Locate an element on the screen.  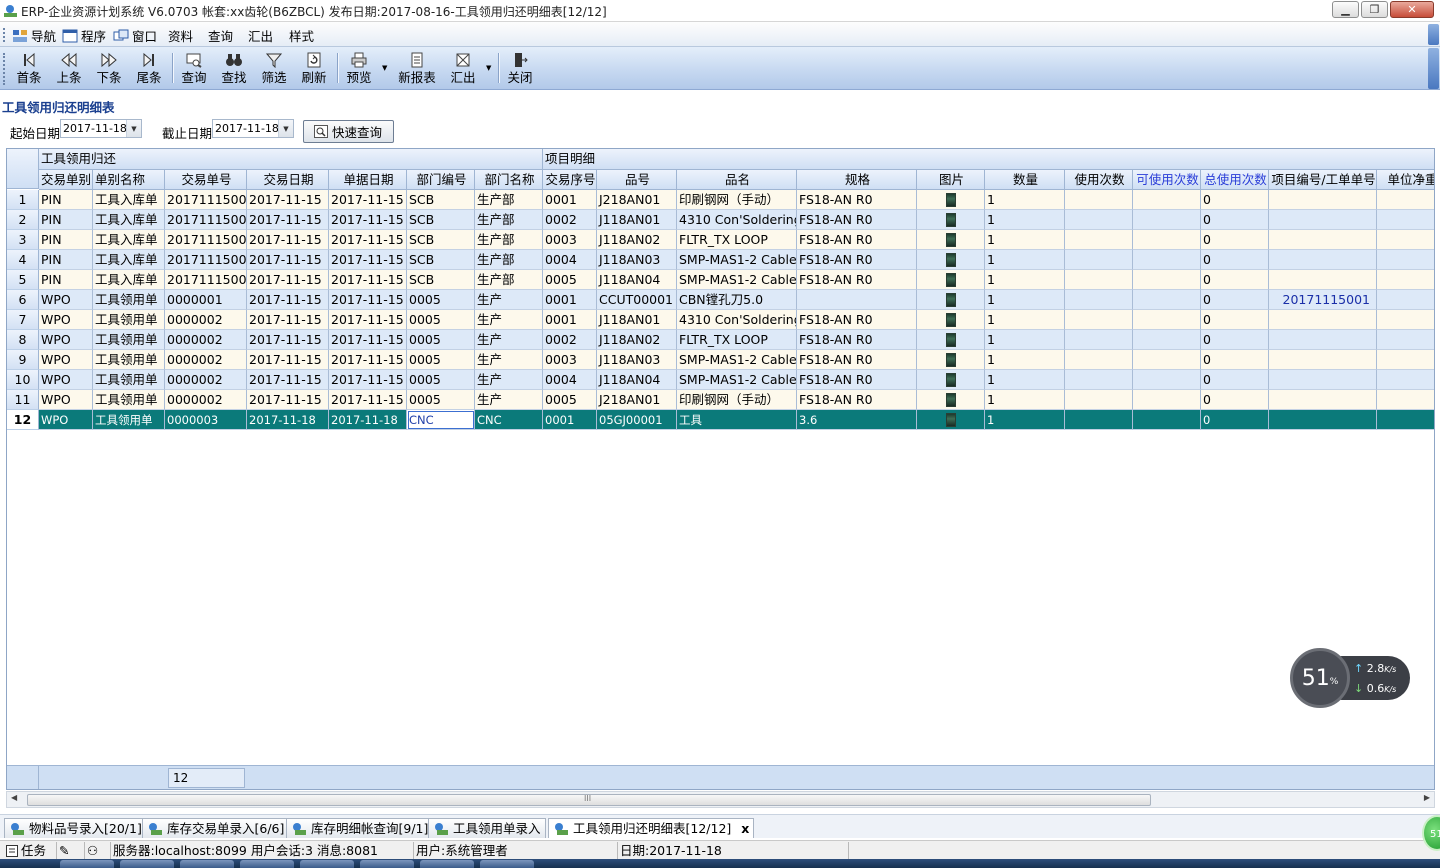
document-tab: 物料品号录入[20/1] is located at coordinates (75, 828).